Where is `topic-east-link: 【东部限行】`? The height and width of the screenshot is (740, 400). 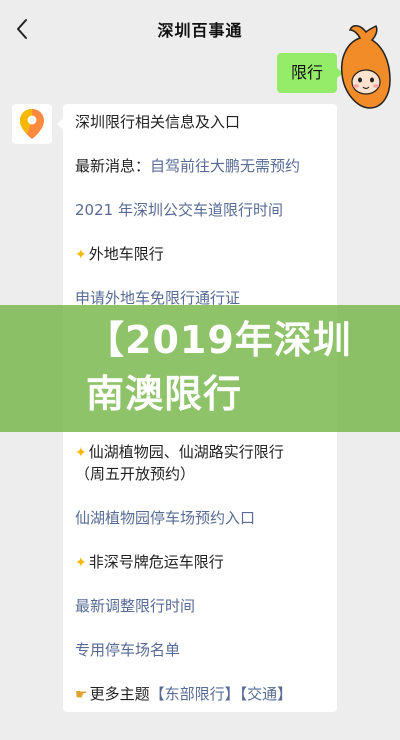 topic-east-link: 【东部限行】 is located at coordinates (195, 694).